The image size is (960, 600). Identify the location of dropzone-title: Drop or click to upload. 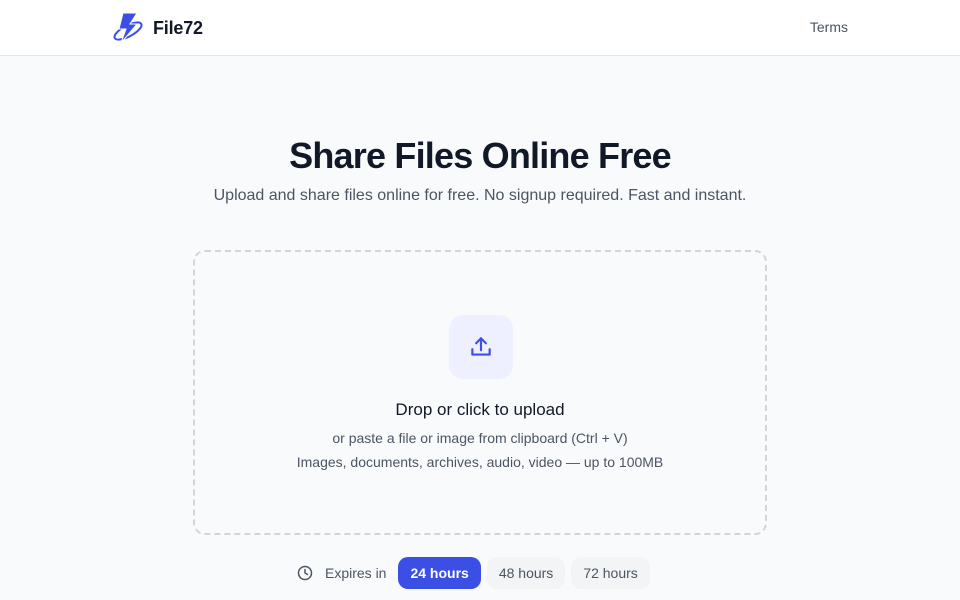
(480, 409).